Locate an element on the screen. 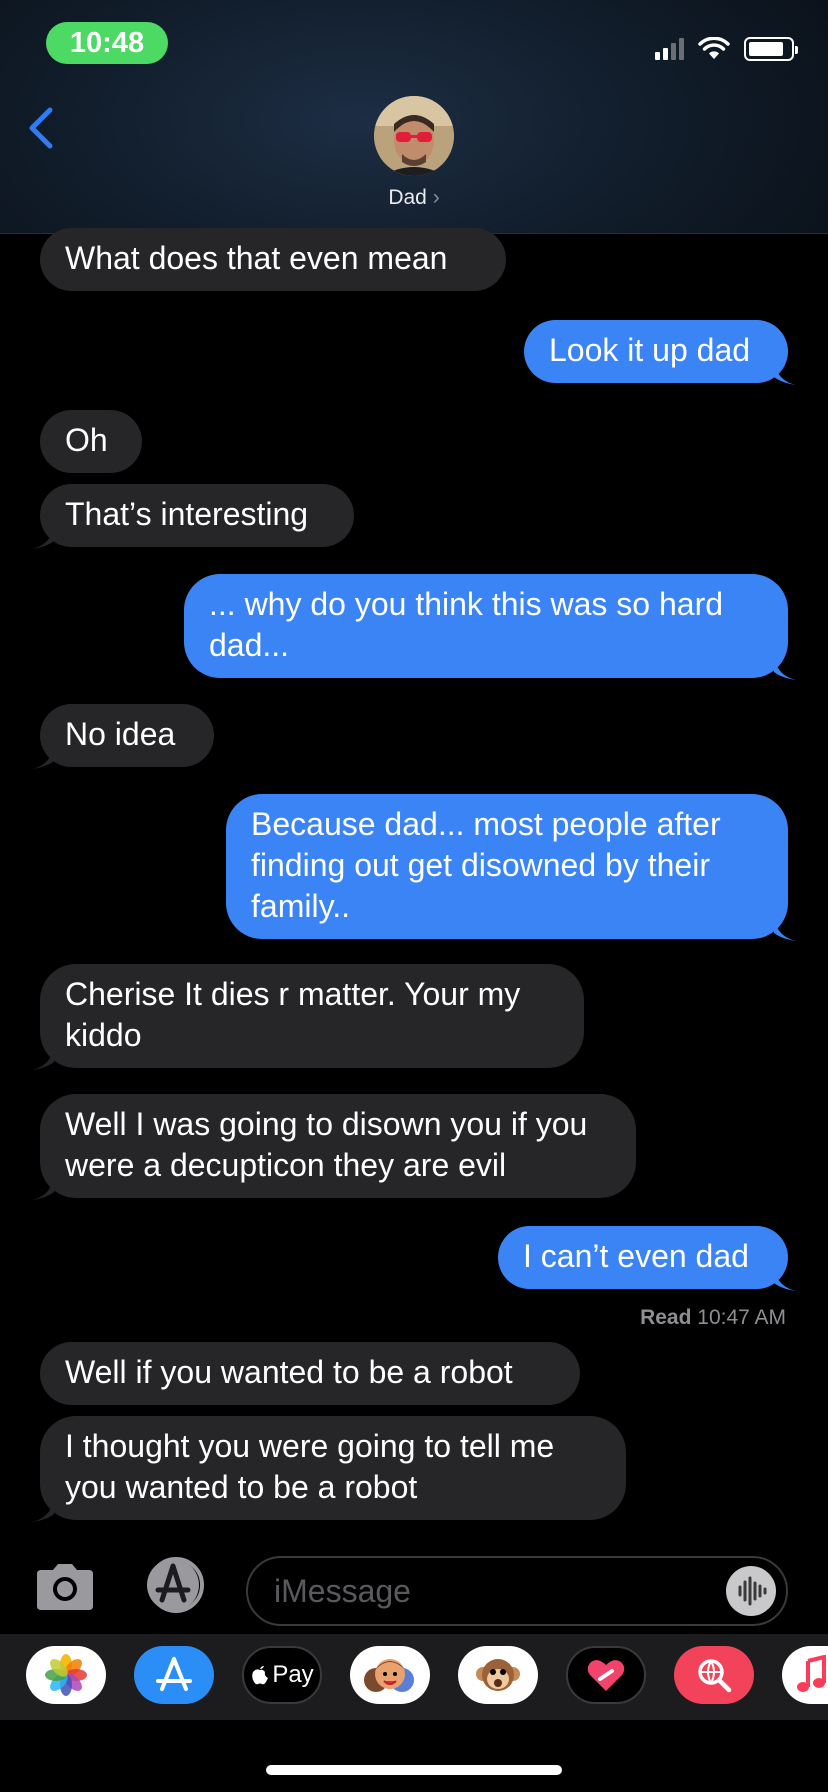 The height and width of the screenshot is (1792, 828). apple-pay-button: Pay is located at coordinates (282, 1675).